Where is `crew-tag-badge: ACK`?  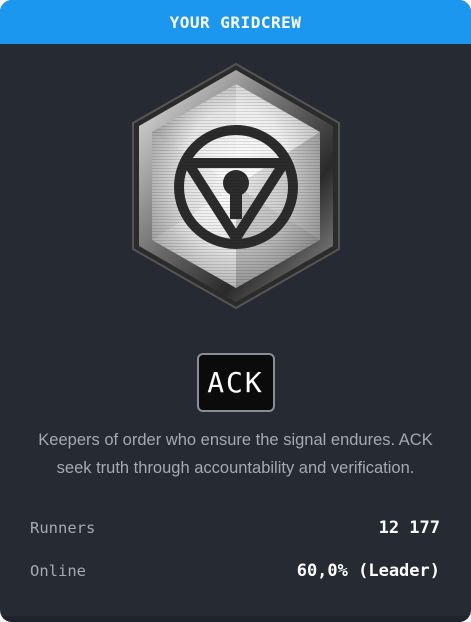
crew-tag-badge: ACK is located at coordinates (235, 382).